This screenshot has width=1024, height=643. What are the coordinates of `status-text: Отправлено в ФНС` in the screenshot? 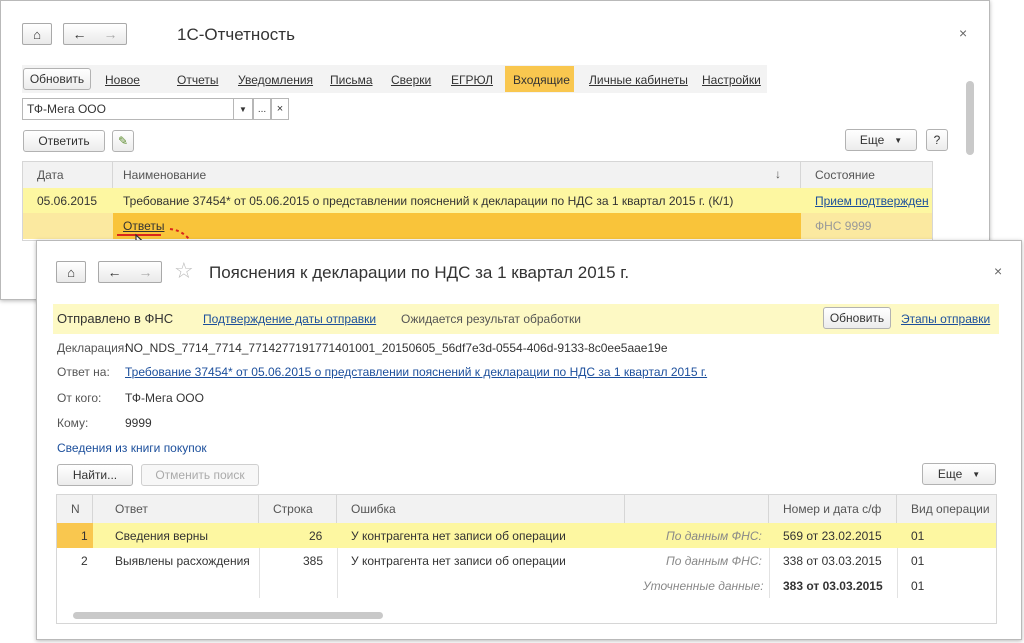 It's located at (115, 318).